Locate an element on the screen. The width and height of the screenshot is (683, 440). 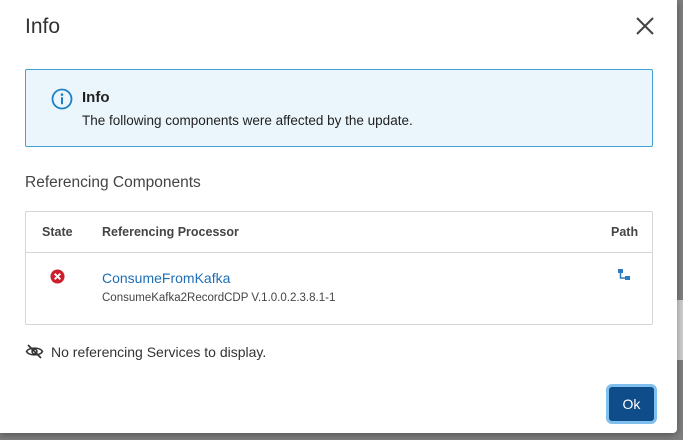
dialog-title: Info is located at coordinates (43, 26).